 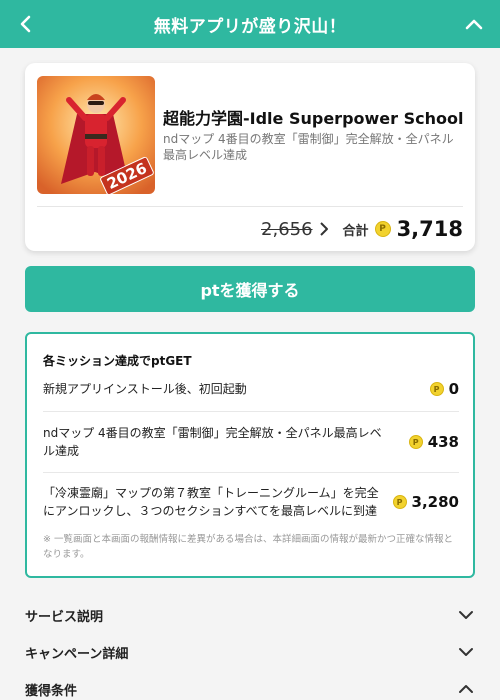 What do you see at coordinates (117, 361) in the screenshot?
I see `mission-list-title: 各ミッション達成でptGET` at bounding box center [117, 361].